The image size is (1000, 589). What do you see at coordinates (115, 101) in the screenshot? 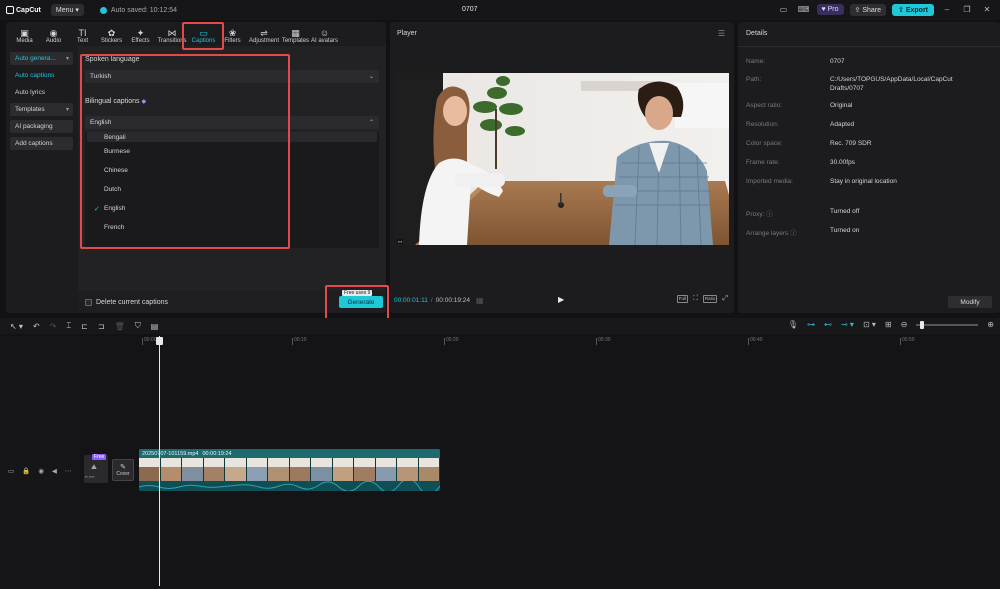
I see `bilingual-captions-label: Bilingual captions ◆` at bounding box center [115, 101].